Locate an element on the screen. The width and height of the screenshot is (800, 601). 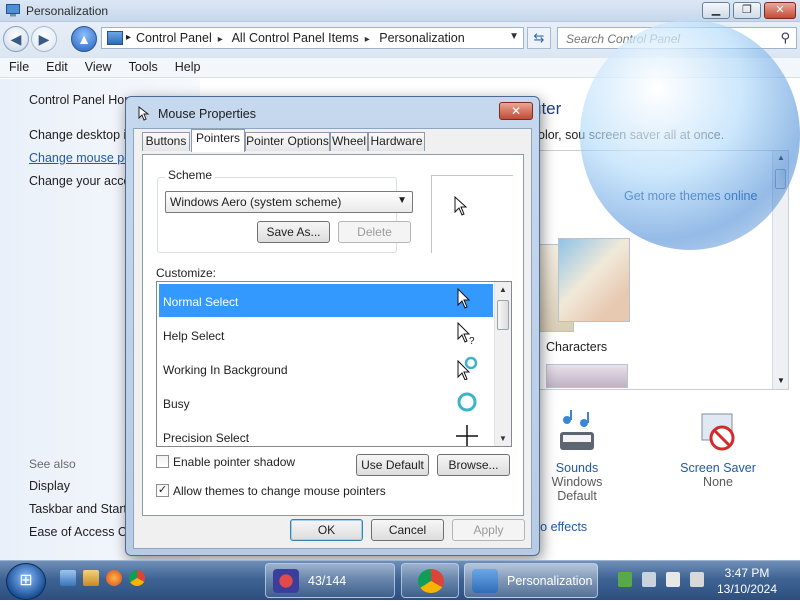
taskbar-item-personalization: Personalization is located at coordinates (531, 580).